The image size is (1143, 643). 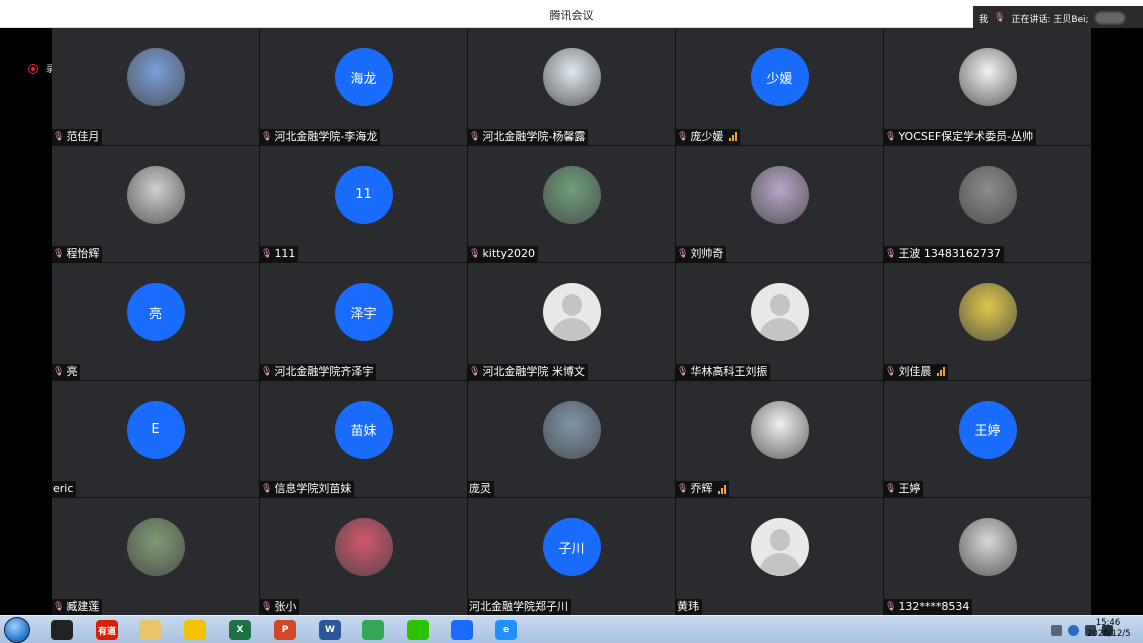 What do you see at coordinates (1058, 18) in the screenshot?
I see `speaking-indicator: 我 🎙 正在讲话: 王贝Bei;` at bounding box center [1058, 18].